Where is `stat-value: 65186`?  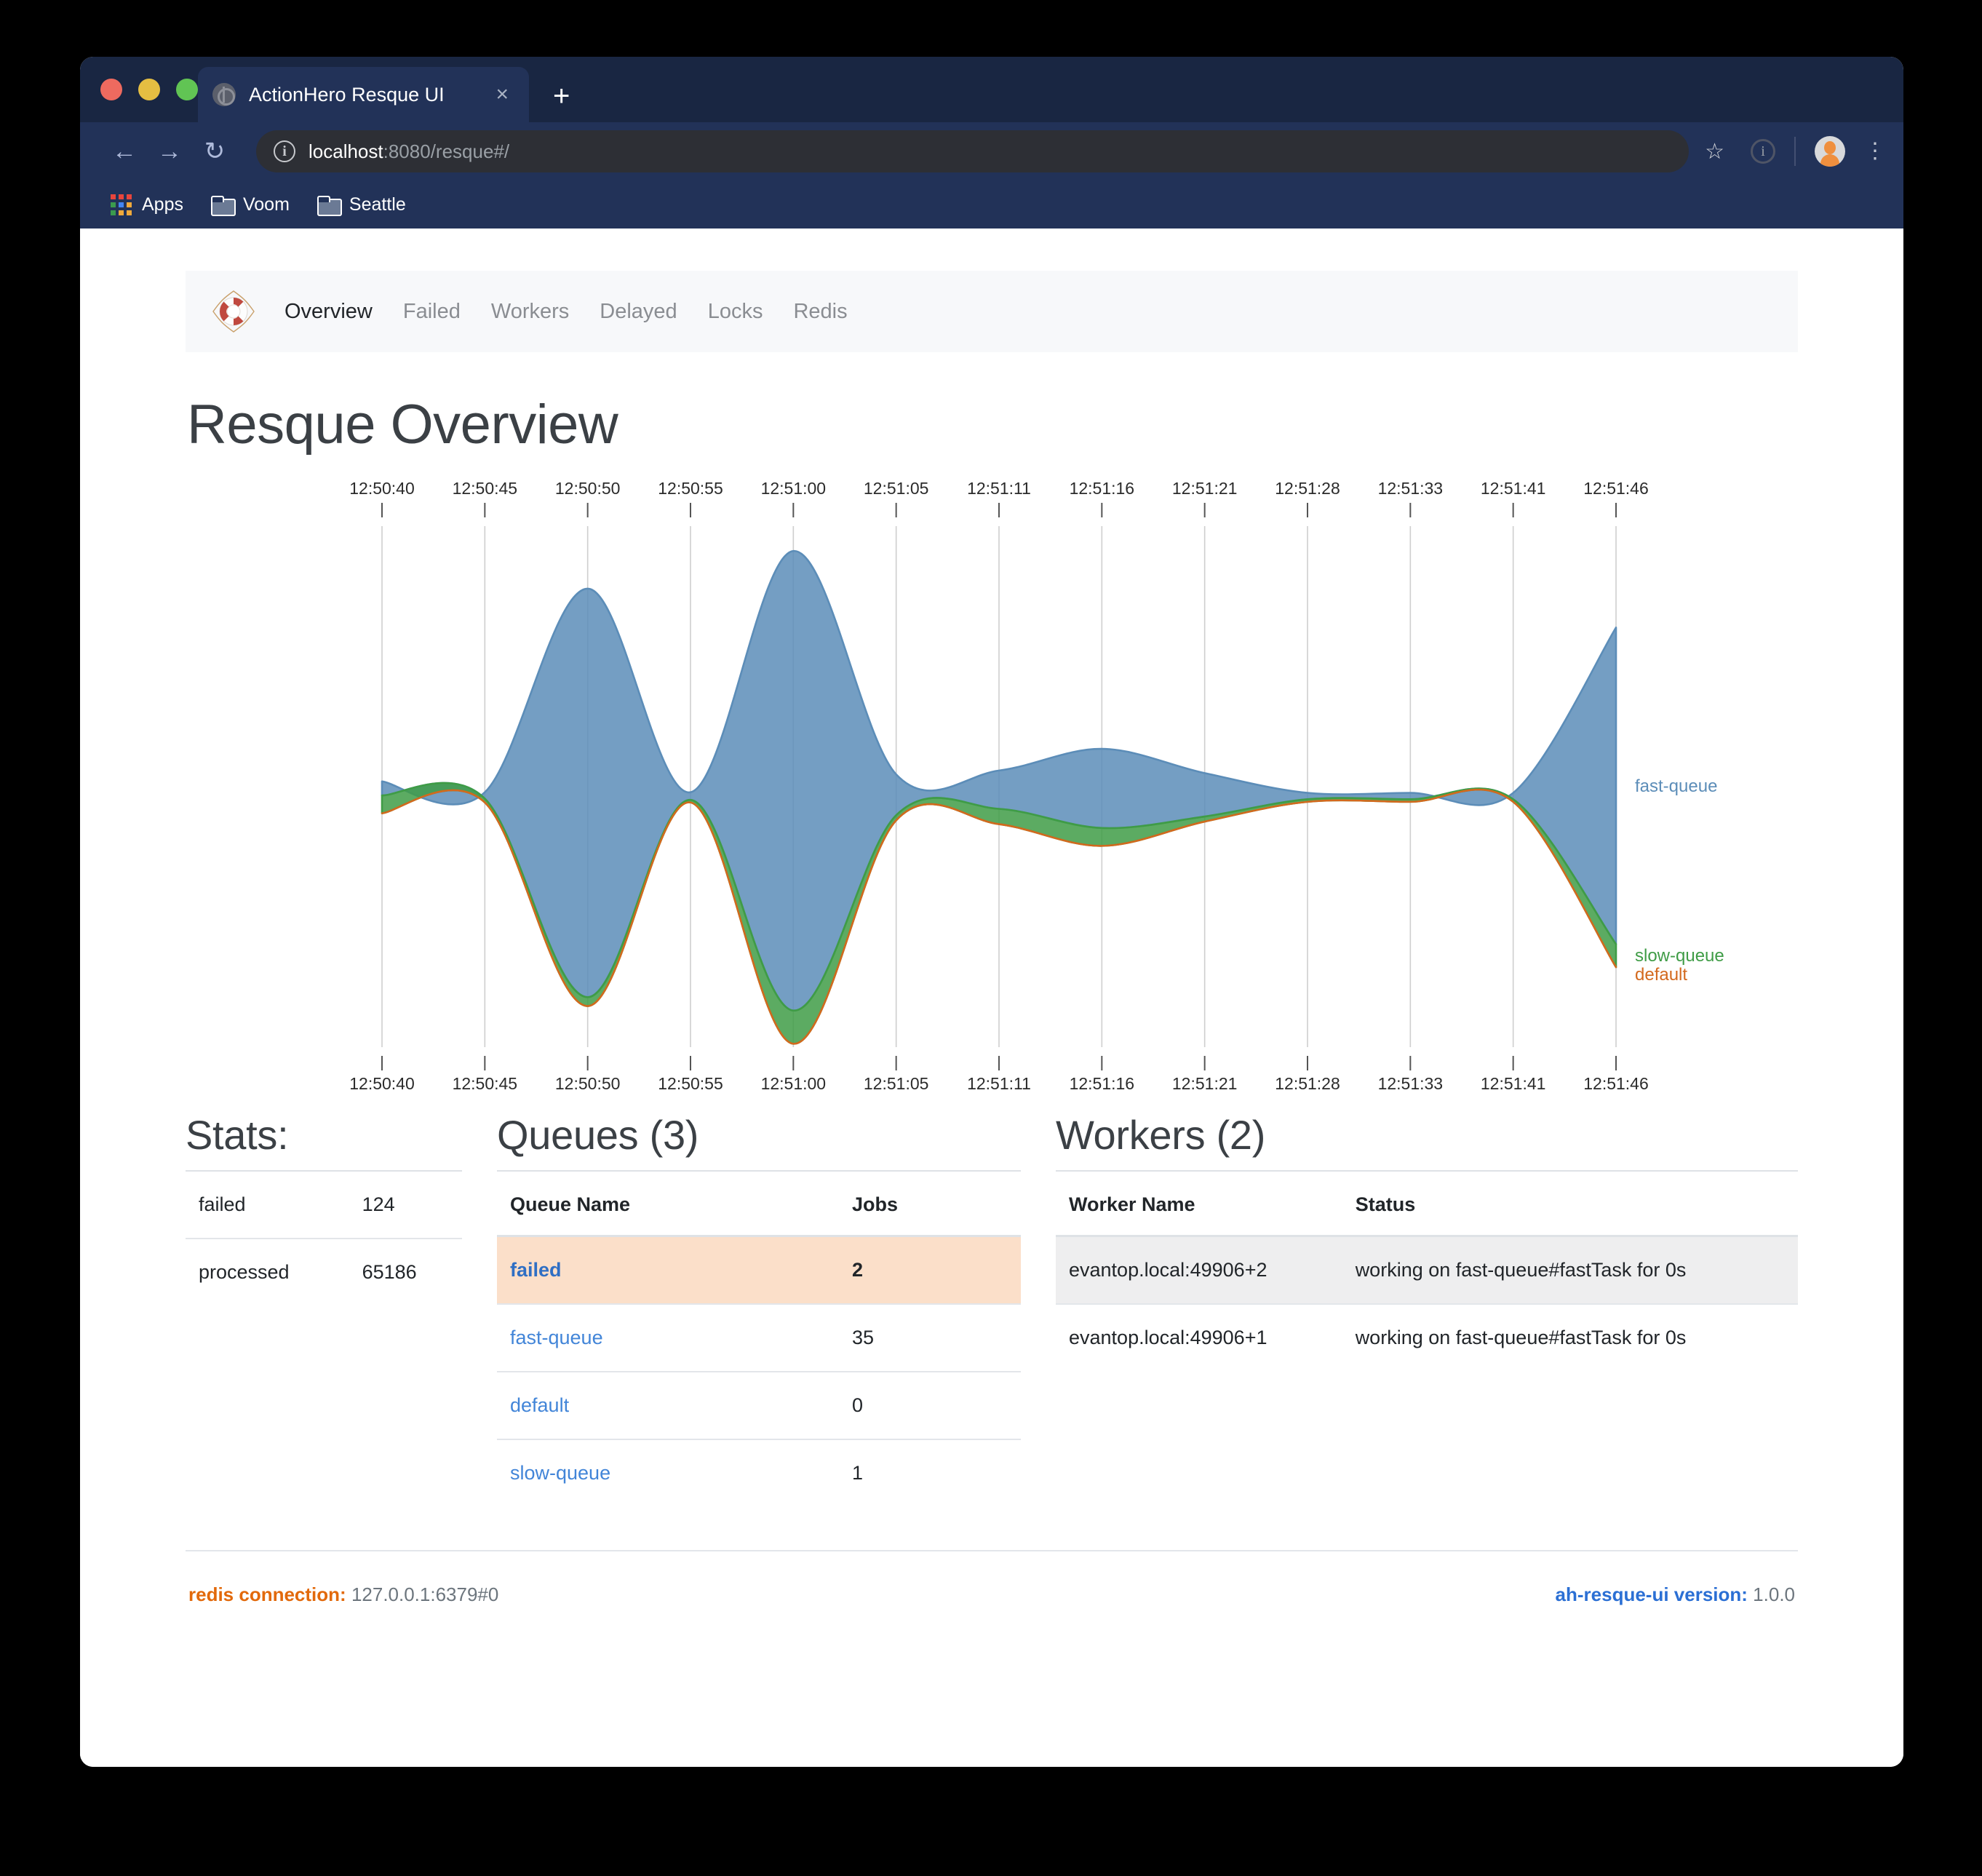 stat-value: 65186 is located at coordinates (405, 1271).